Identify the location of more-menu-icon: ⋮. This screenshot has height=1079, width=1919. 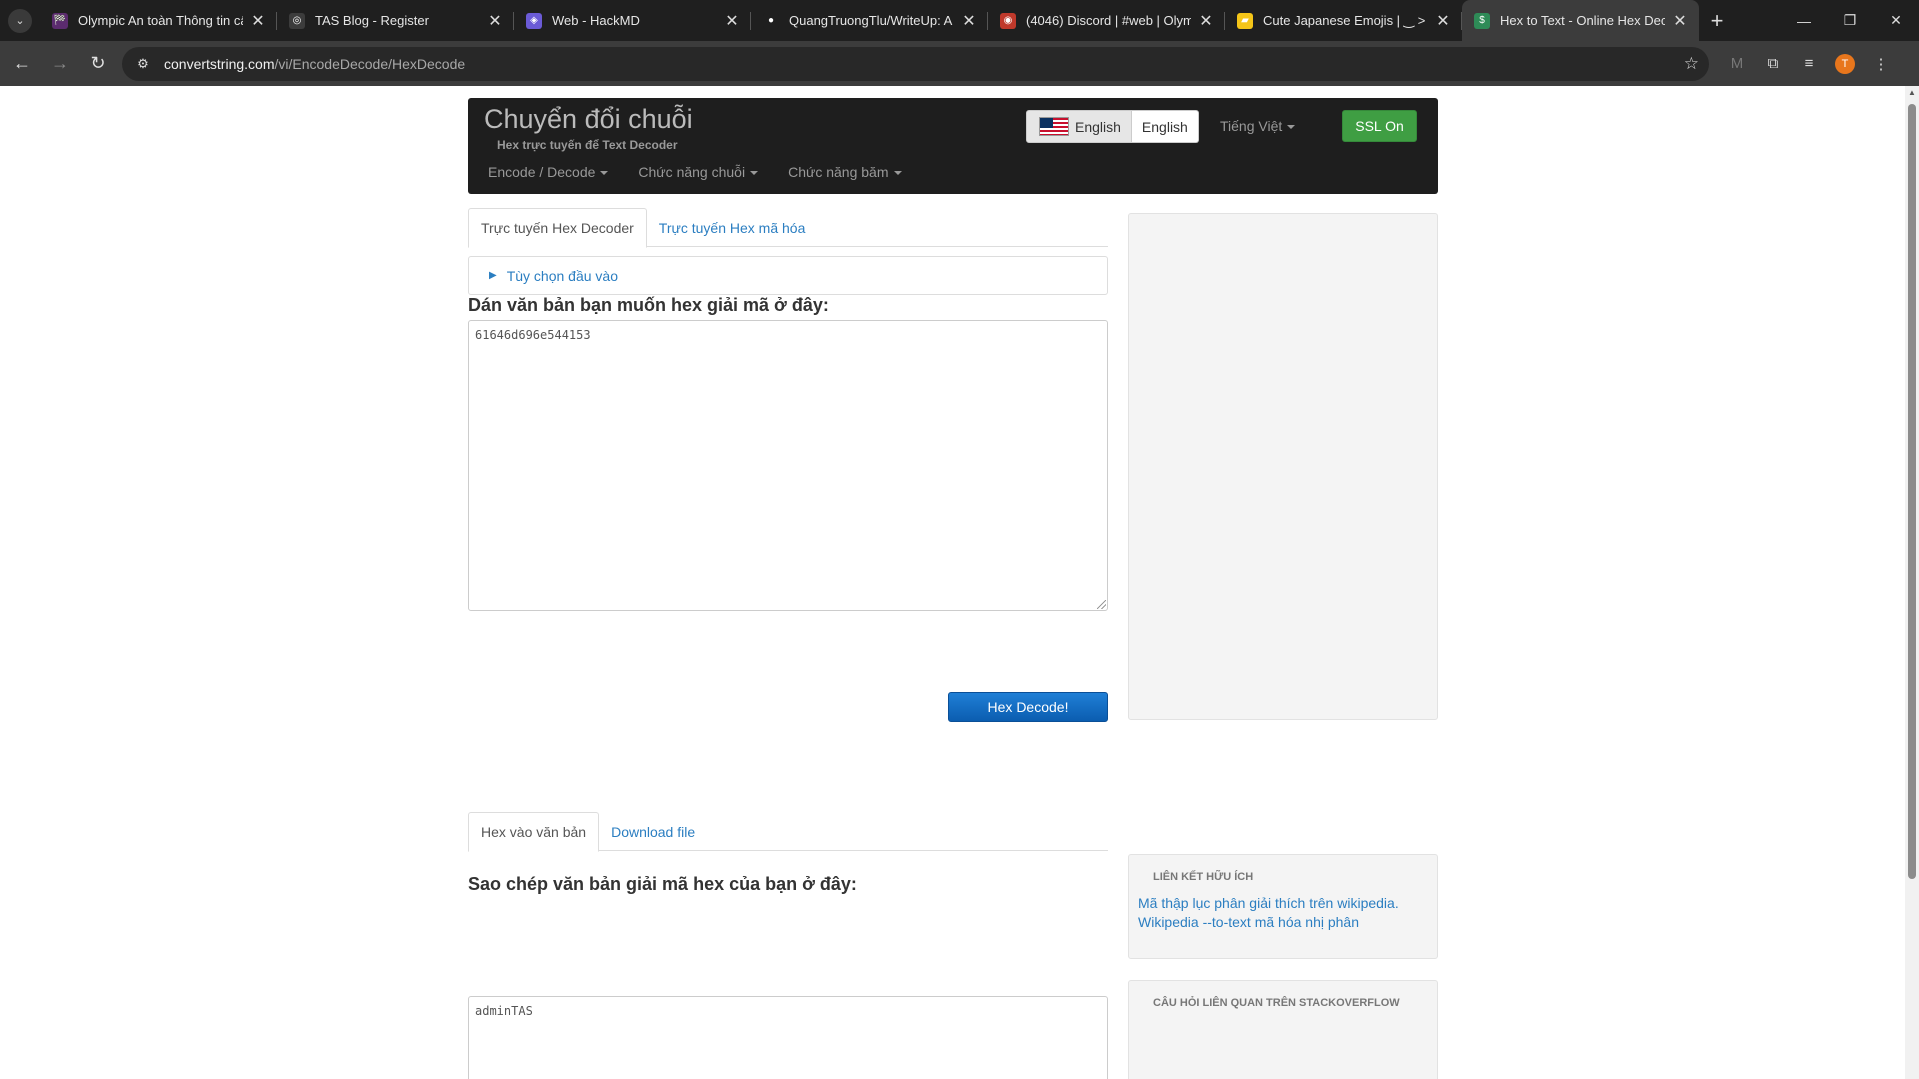
(1881, 64).